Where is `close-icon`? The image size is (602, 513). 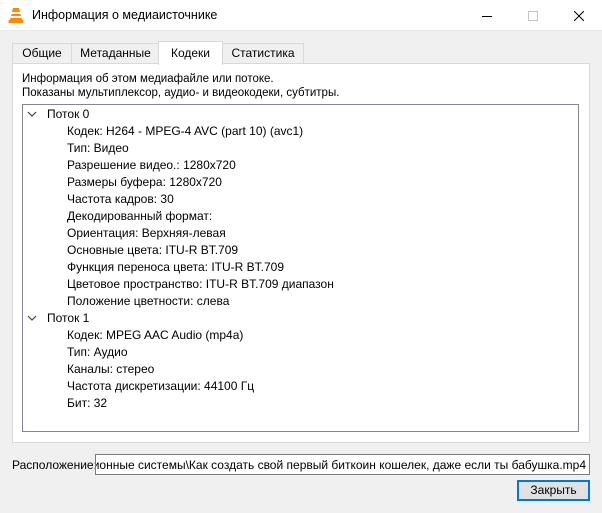
close-icon is located at coordinates (579, 15).